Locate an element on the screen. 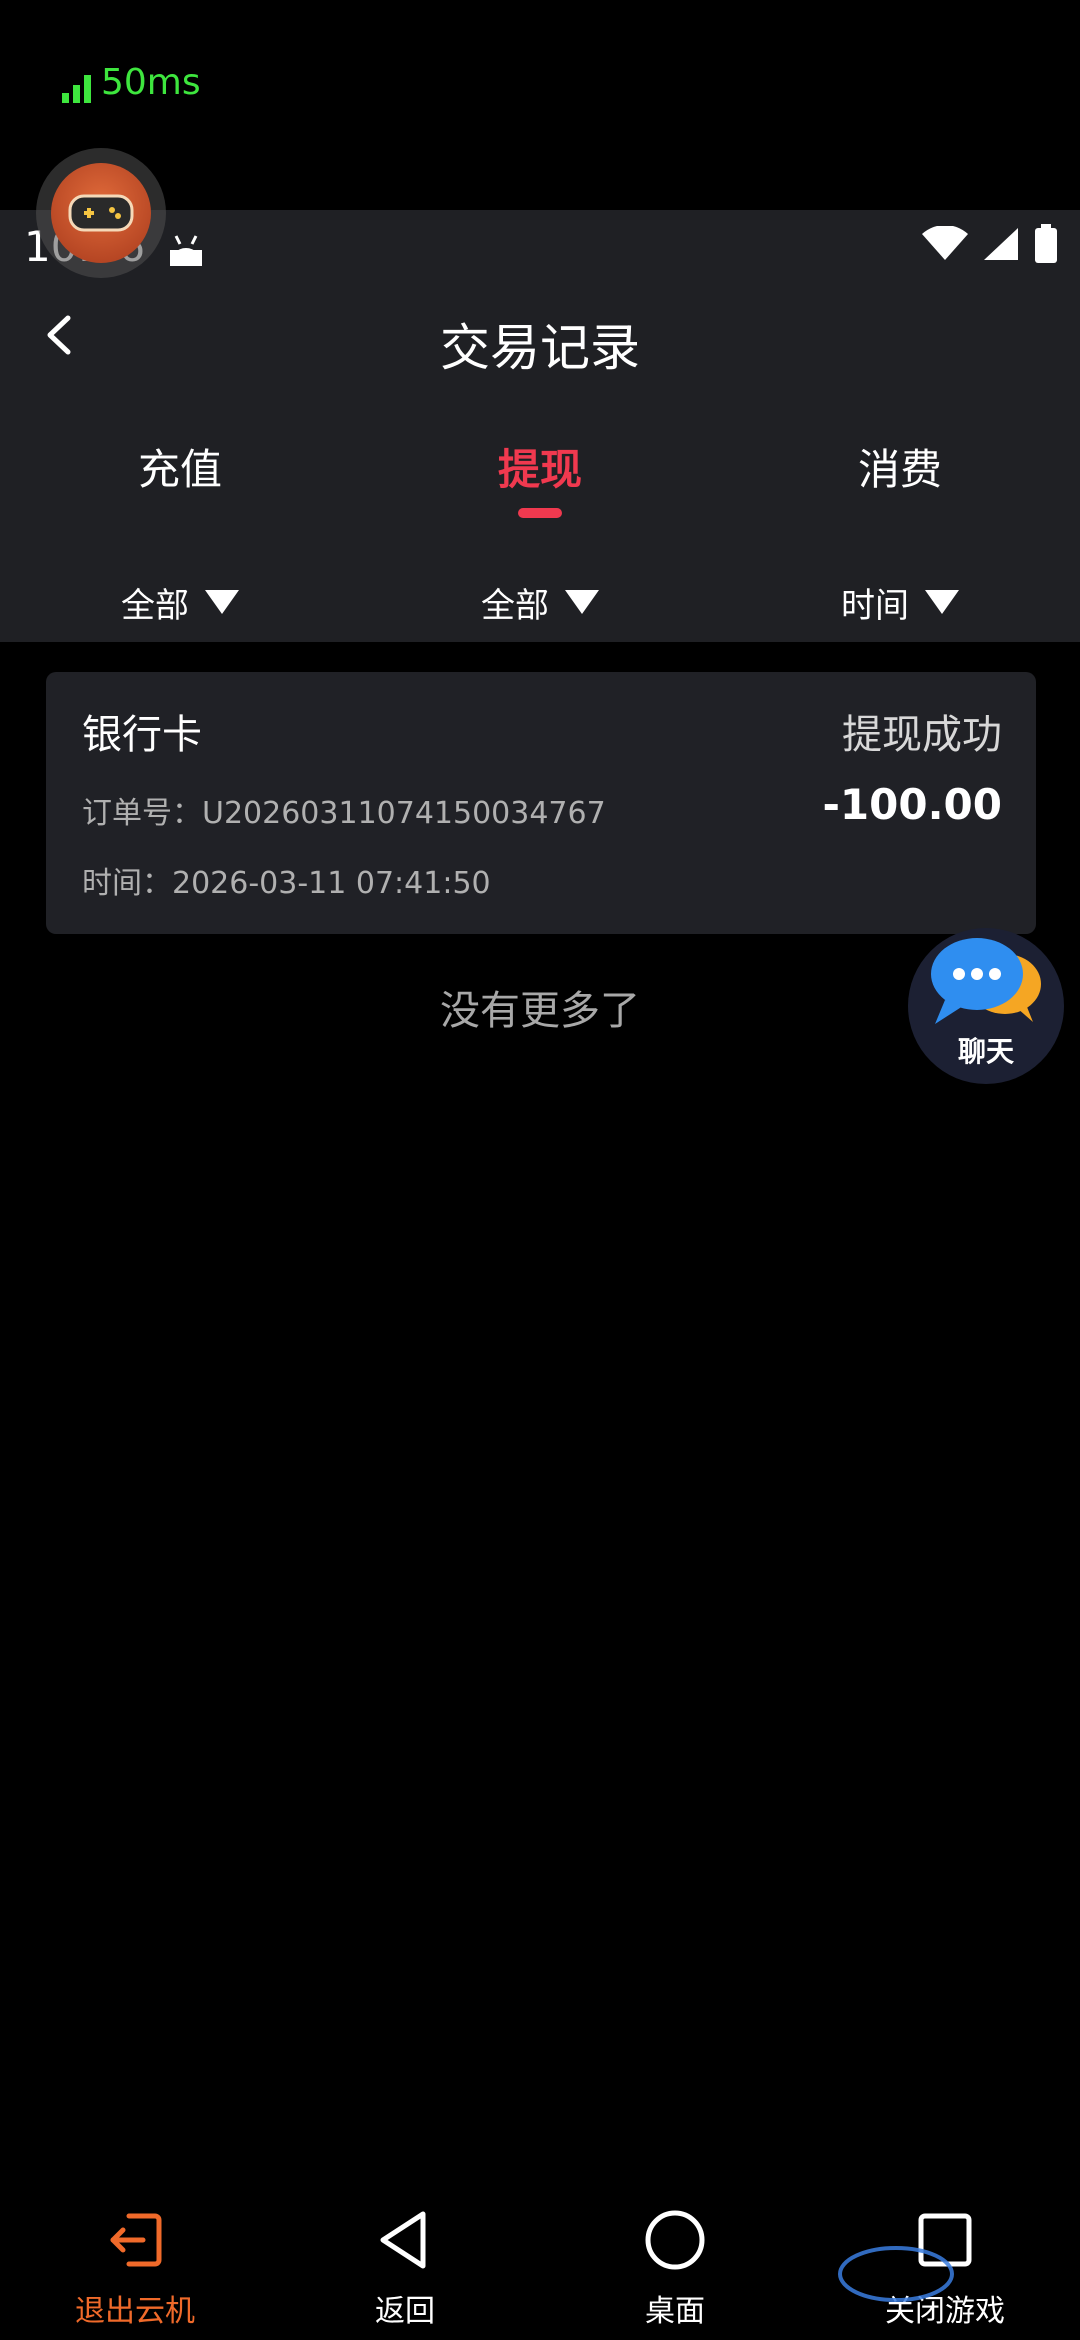 The height and width of the screenshot is (2340, 1080). status-icons is located at coordinates (990, 246).